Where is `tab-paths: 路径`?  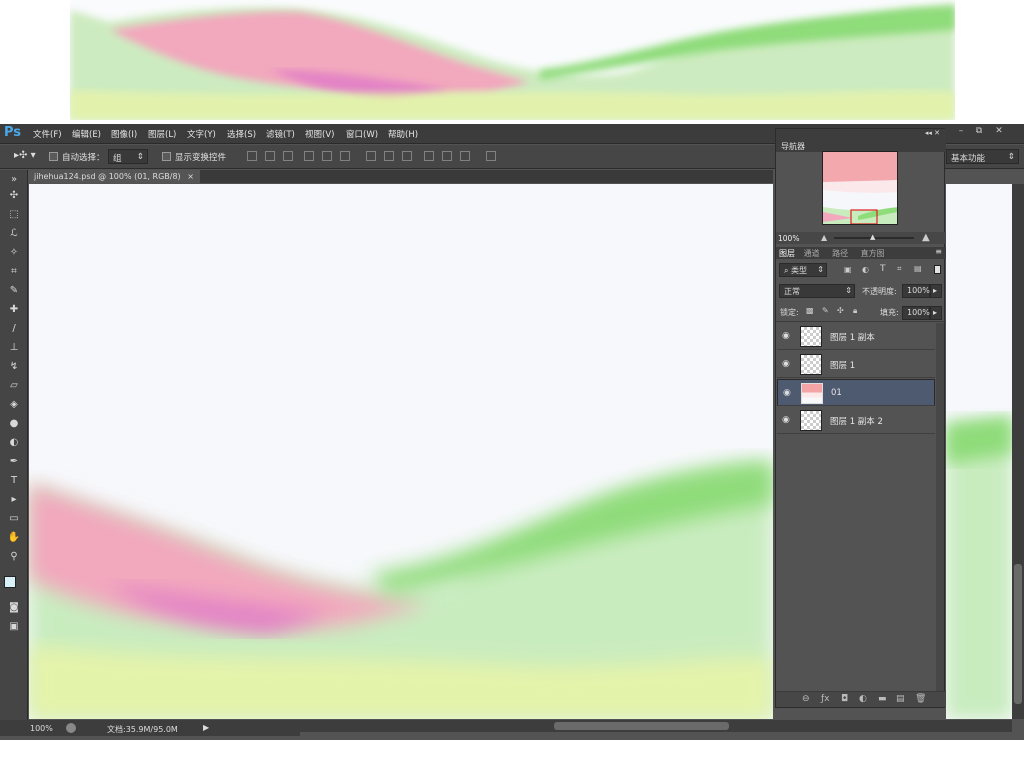 tab-paths: 路径 is located at coordinates (845, 253).